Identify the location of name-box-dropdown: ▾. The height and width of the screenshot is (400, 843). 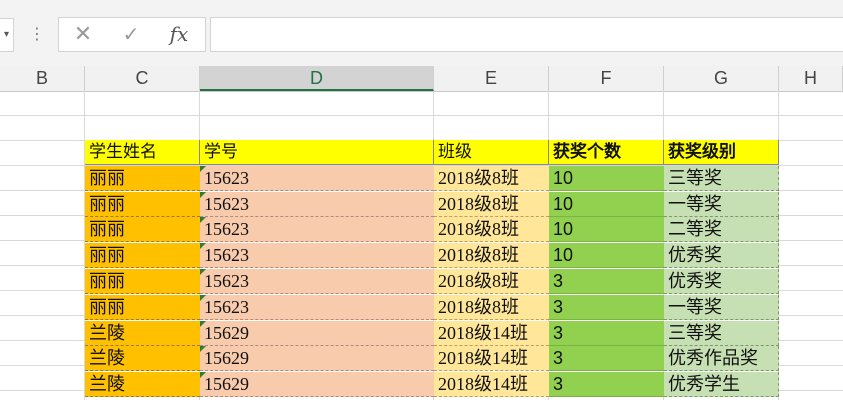
(7, 35).